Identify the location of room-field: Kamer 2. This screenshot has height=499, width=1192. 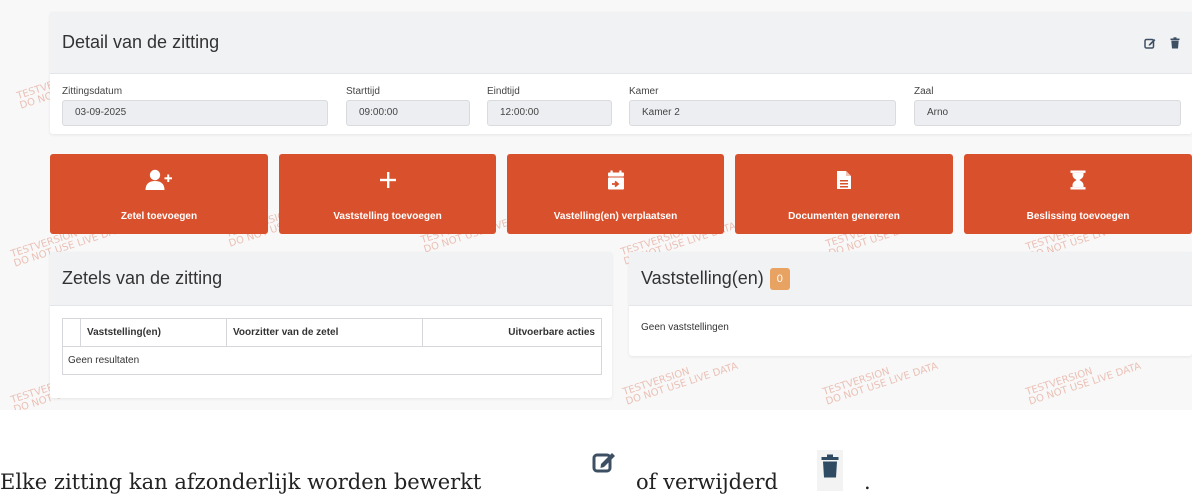
(762, 113).